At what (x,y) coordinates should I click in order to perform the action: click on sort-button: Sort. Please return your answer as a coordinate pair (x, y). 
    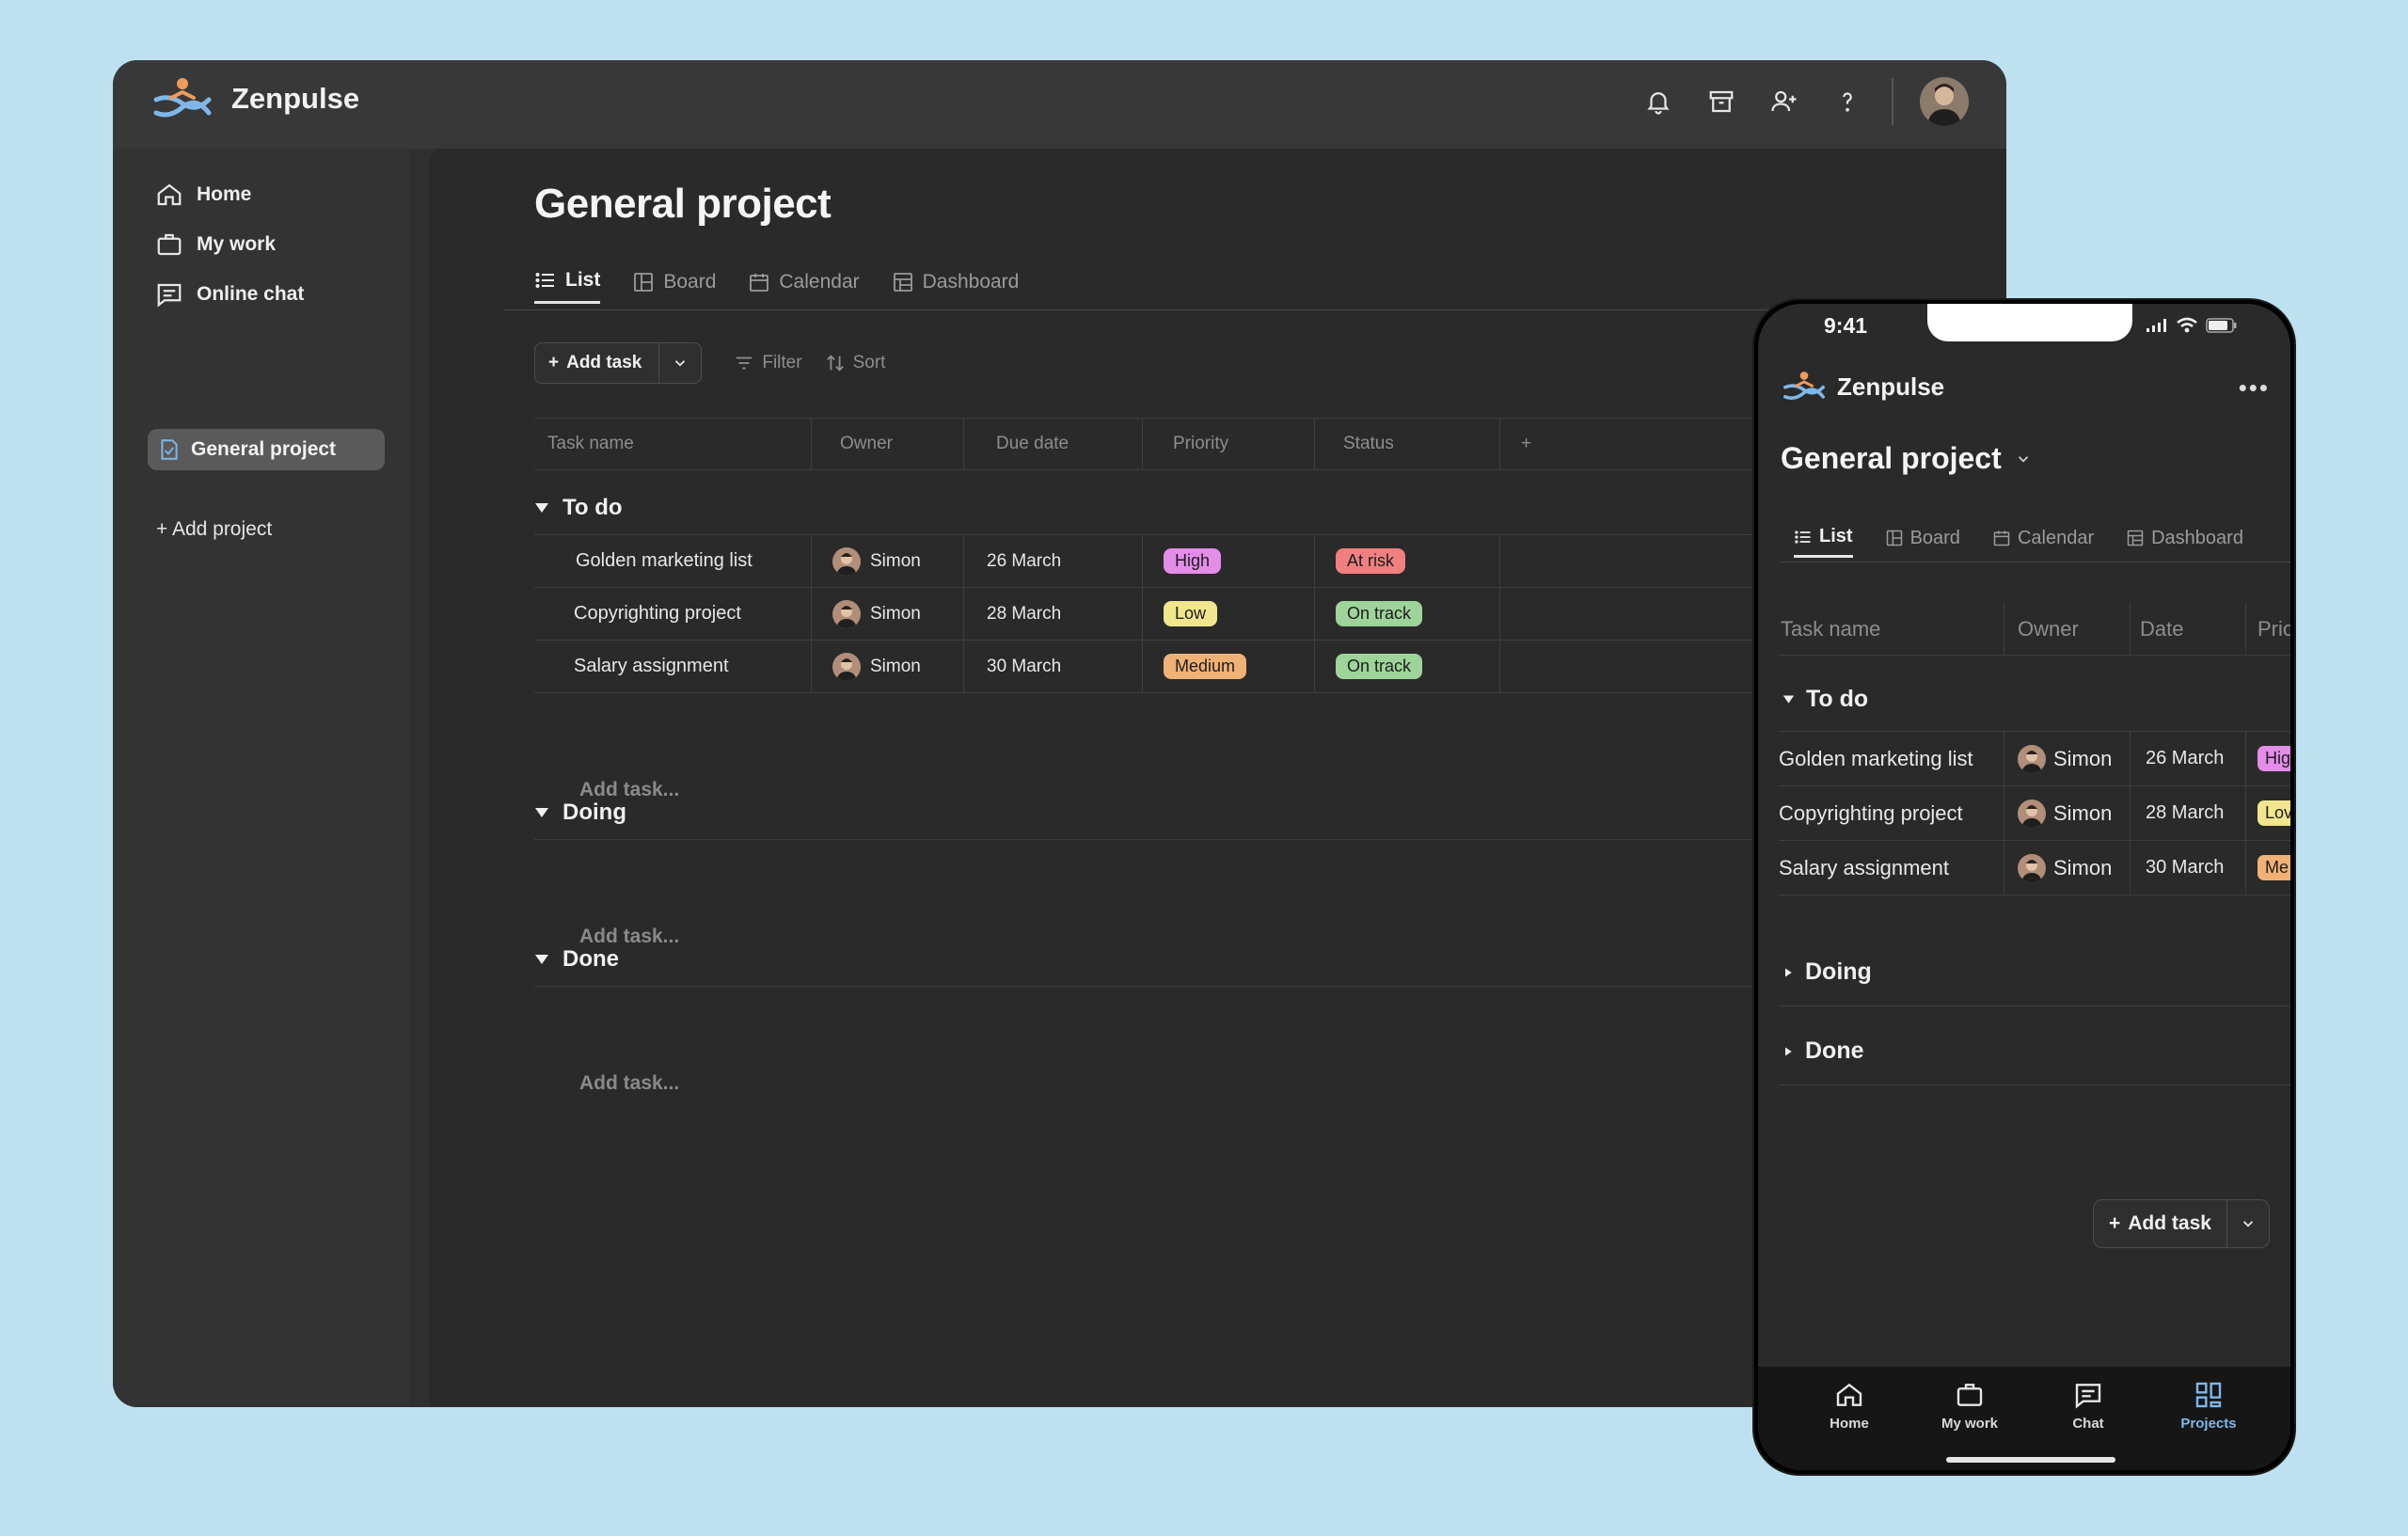
    Looking at the image, I should click on (856, 363).